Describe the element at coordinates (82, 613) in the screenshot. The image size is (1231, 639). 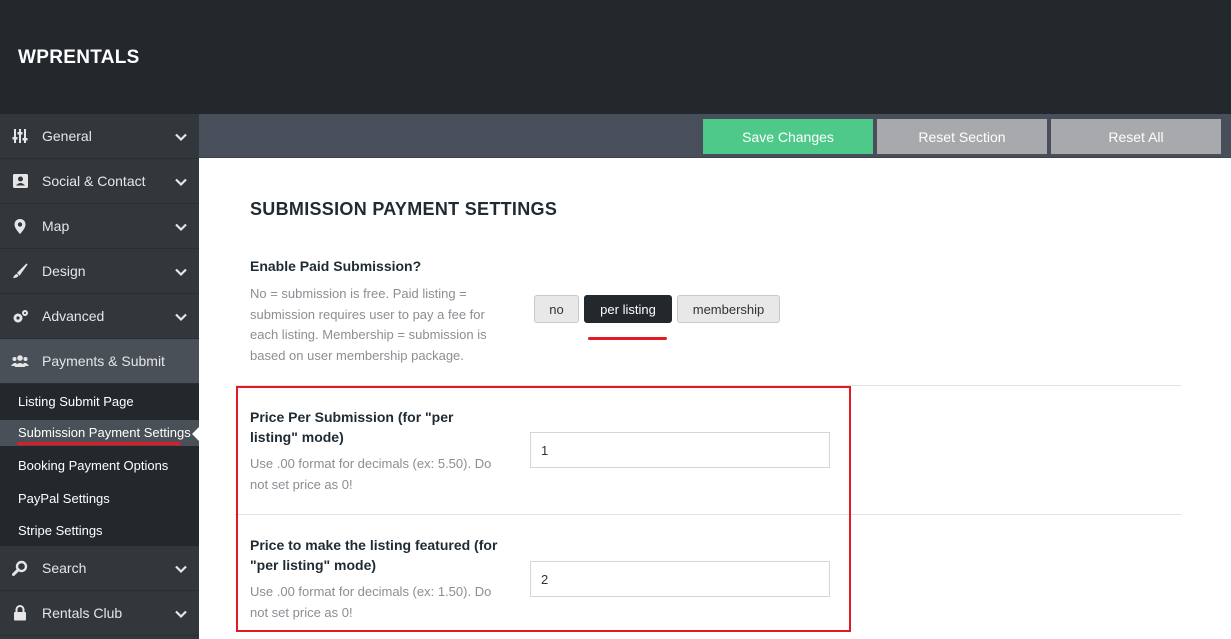
I see `sidebar-item-label: Rentals Club` at that location.